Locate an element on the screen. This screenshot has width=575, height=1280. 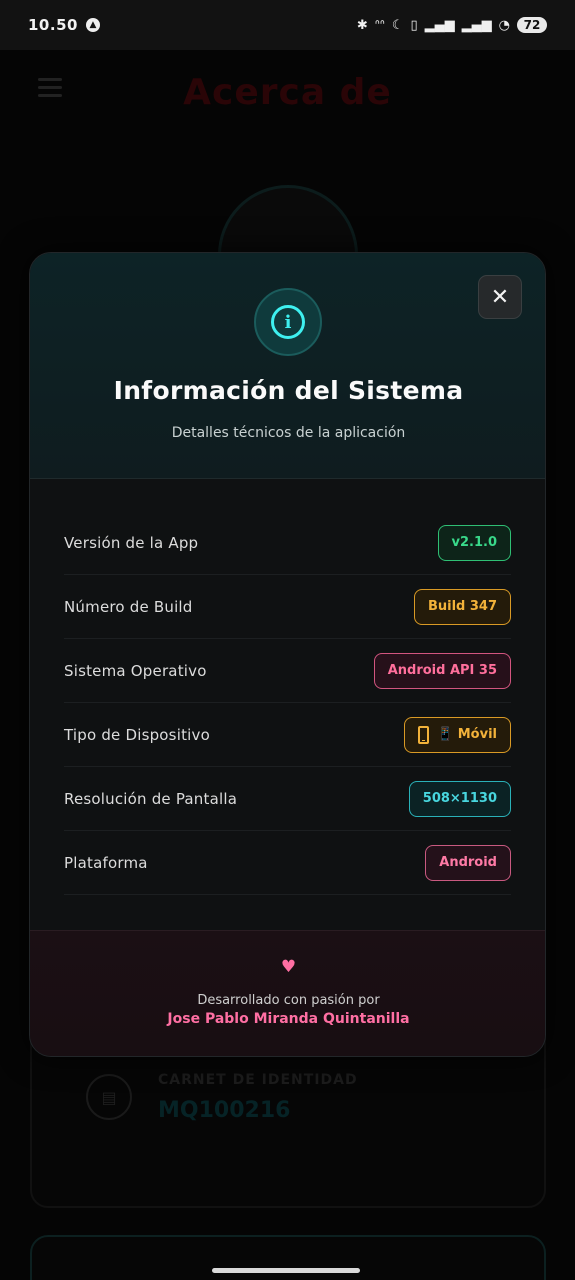
info-row-label: Número de Build is located at coordinates (128, 606).